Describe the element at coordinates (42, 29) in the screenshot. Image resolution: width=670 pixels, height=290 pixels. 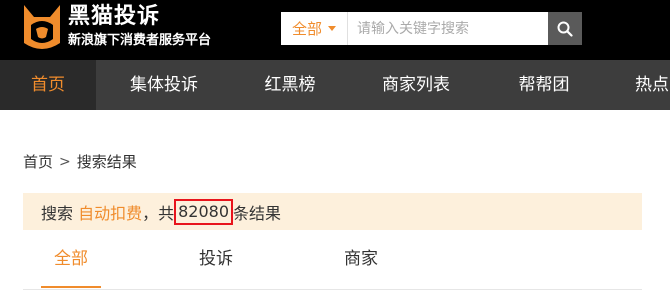
I see `black-cat-logo-icon` at that location.